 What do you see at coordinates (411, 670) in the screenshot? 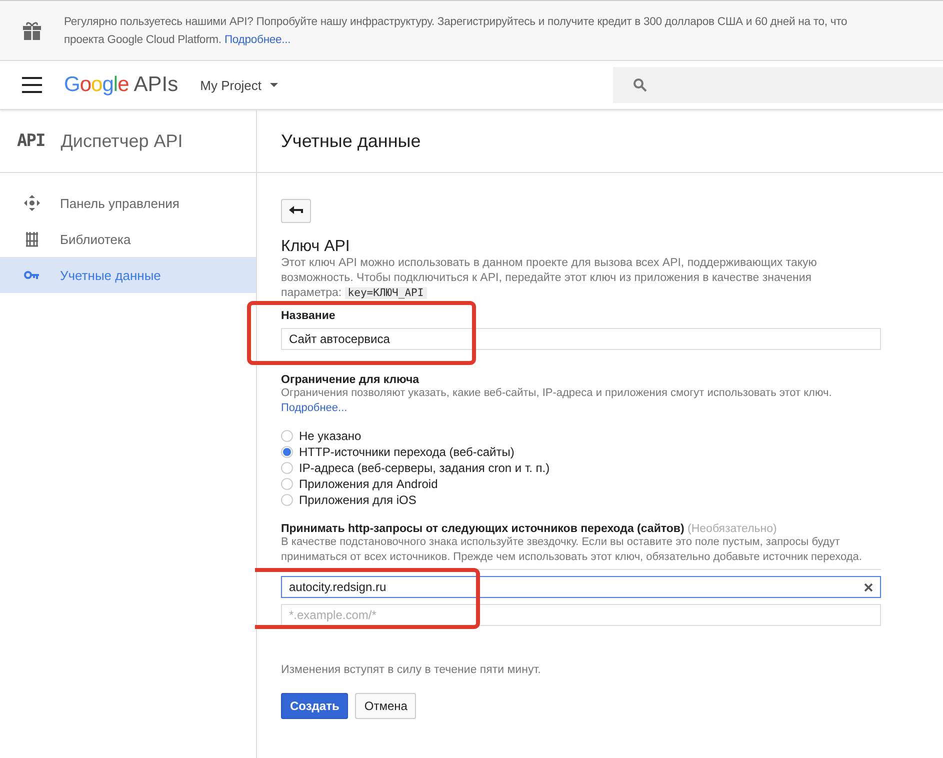
I see `note-text: Изменения вступят в силу в течение пяти минут.` at bounding box center [411, 670].